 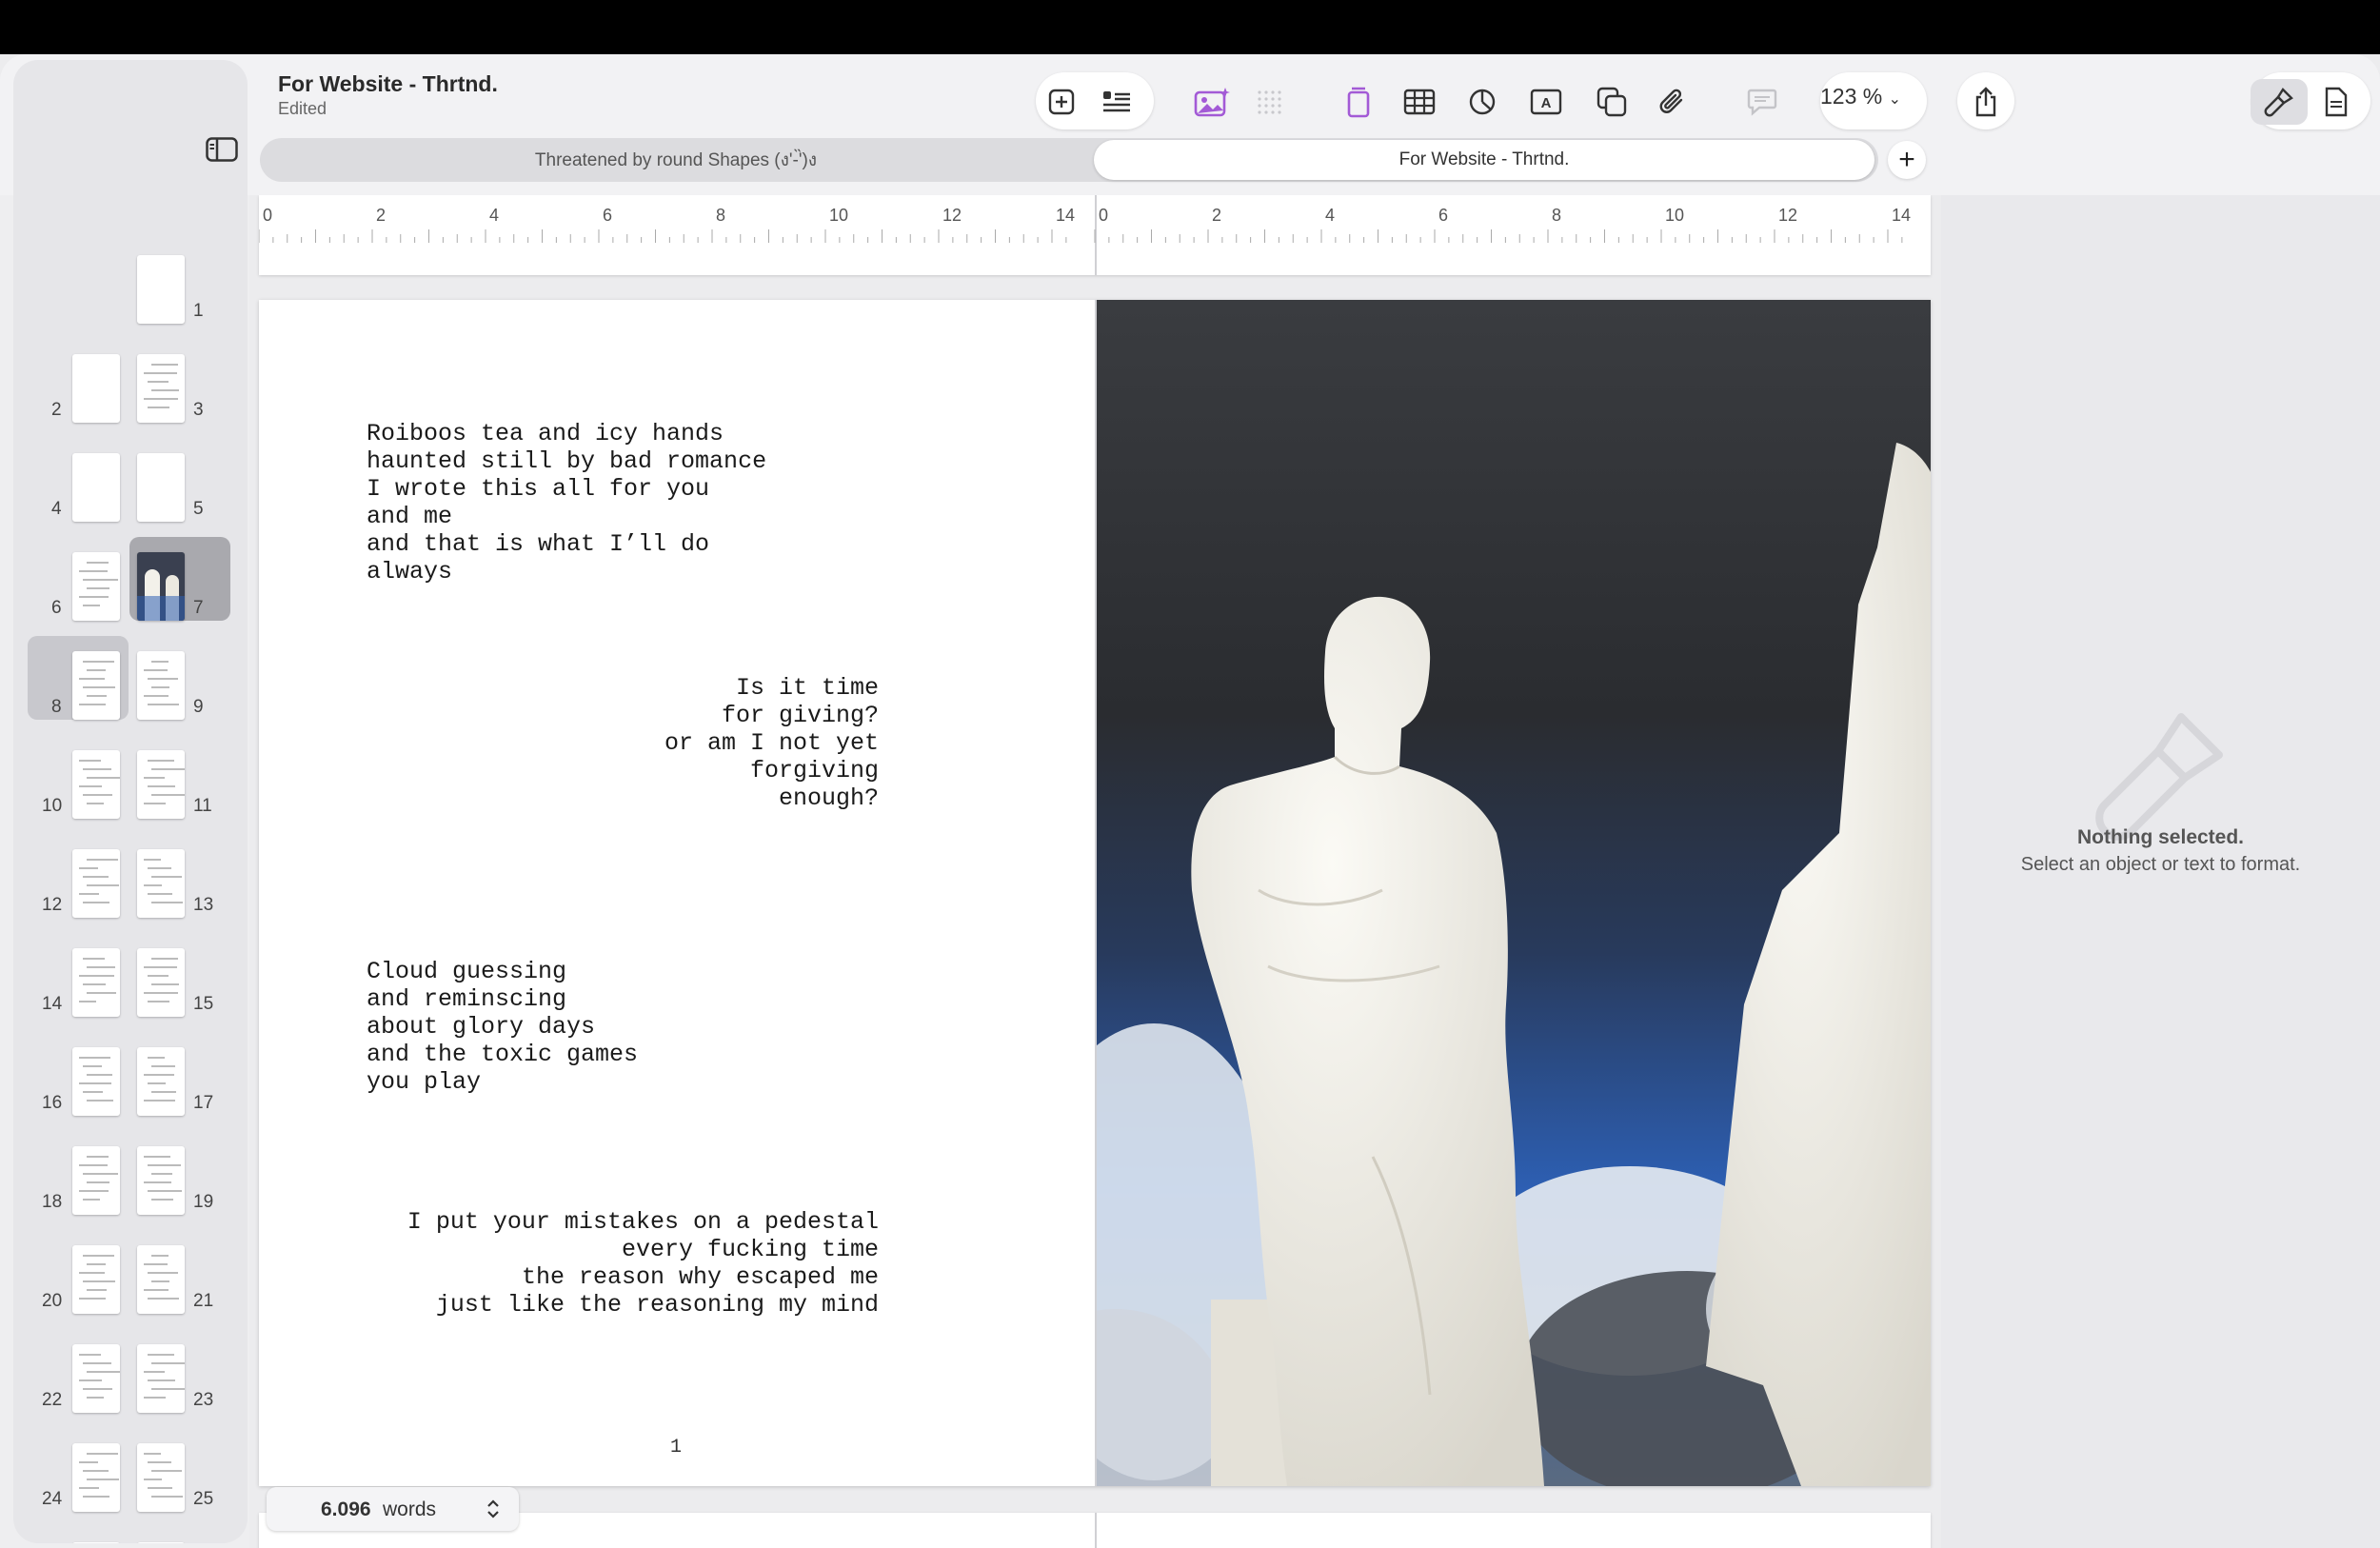 What do you see at coordinates (2279, 102) in the screenshot?
I see `format-brush-icon` at bounding box center [2279, 102].